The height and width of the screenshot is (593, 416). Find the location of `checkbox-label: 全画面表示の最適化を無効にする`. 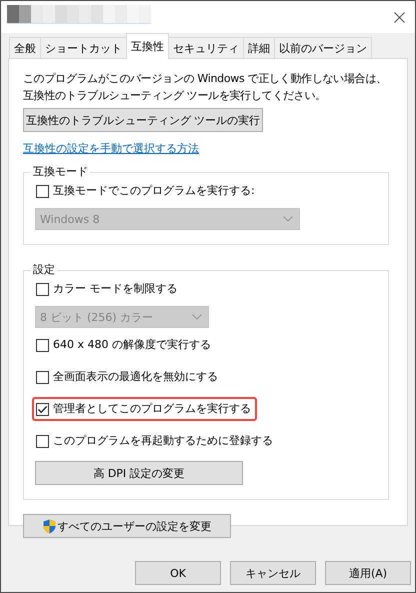

checkbox-label: 全画面表示の最適化を無効にする is located at coordinates (135, 377).